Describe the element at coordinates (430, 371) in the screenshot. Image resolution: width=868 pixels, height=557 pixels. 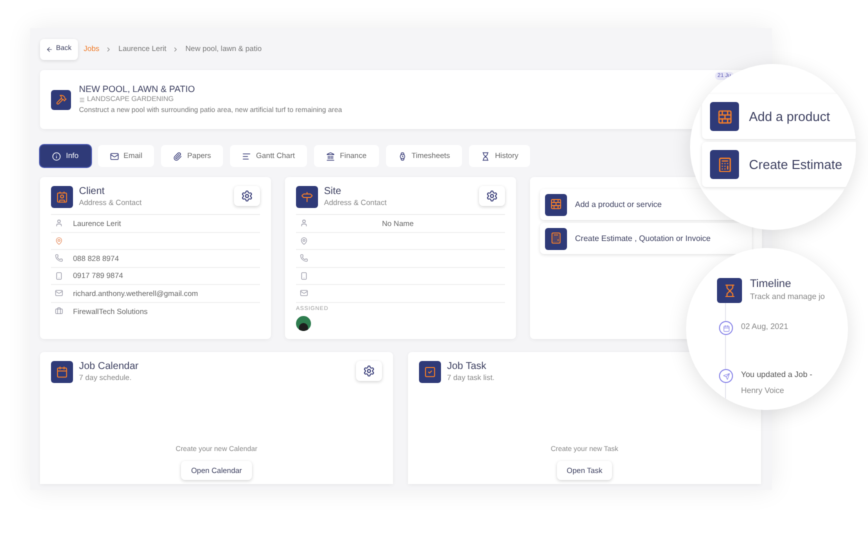
I see `checkbox-icon` at that location.